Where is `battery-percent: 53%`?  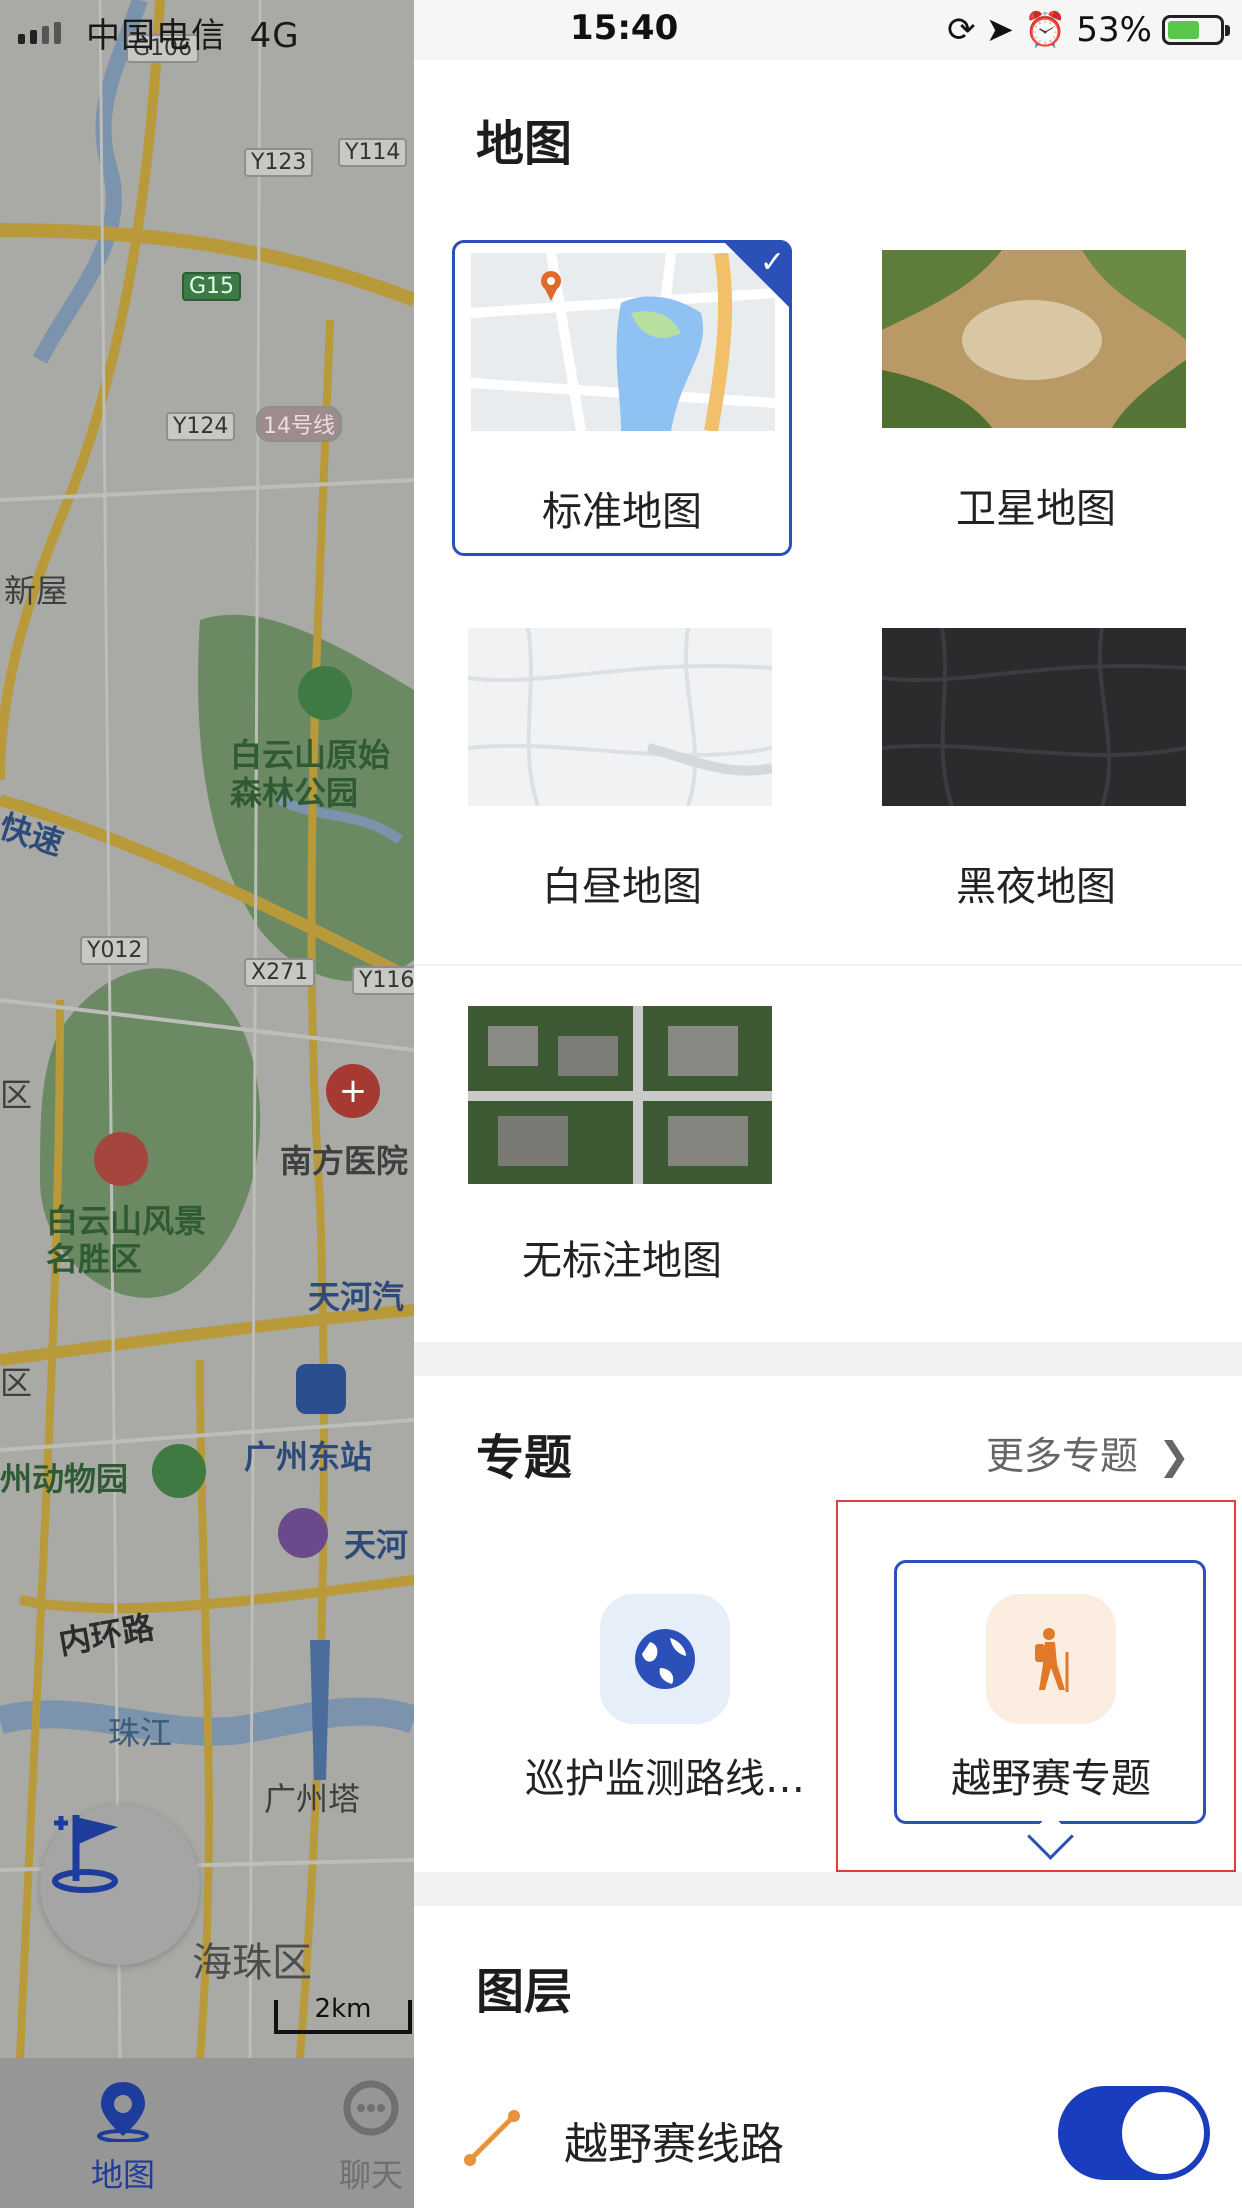
battery-percent: 53% is located at coordinates (1114, 30).